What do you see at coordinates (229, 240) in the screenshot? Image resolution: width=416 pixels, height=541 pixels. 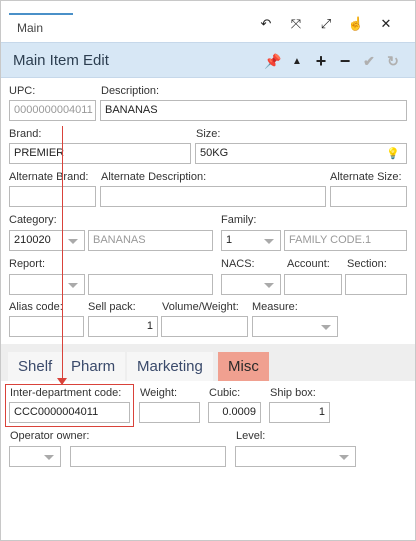 I see `family-code: 1` at bounding box center [229, 240].